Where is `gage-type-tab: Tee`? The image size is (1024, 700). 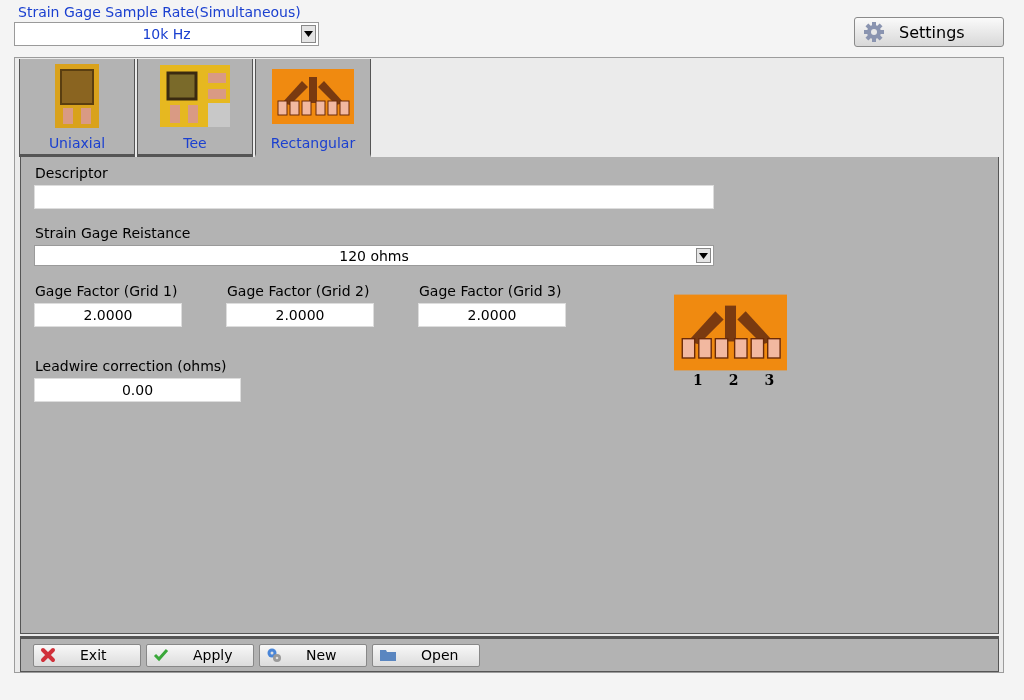
gage-type-tab: Tee is located at coordinates (195, 108).